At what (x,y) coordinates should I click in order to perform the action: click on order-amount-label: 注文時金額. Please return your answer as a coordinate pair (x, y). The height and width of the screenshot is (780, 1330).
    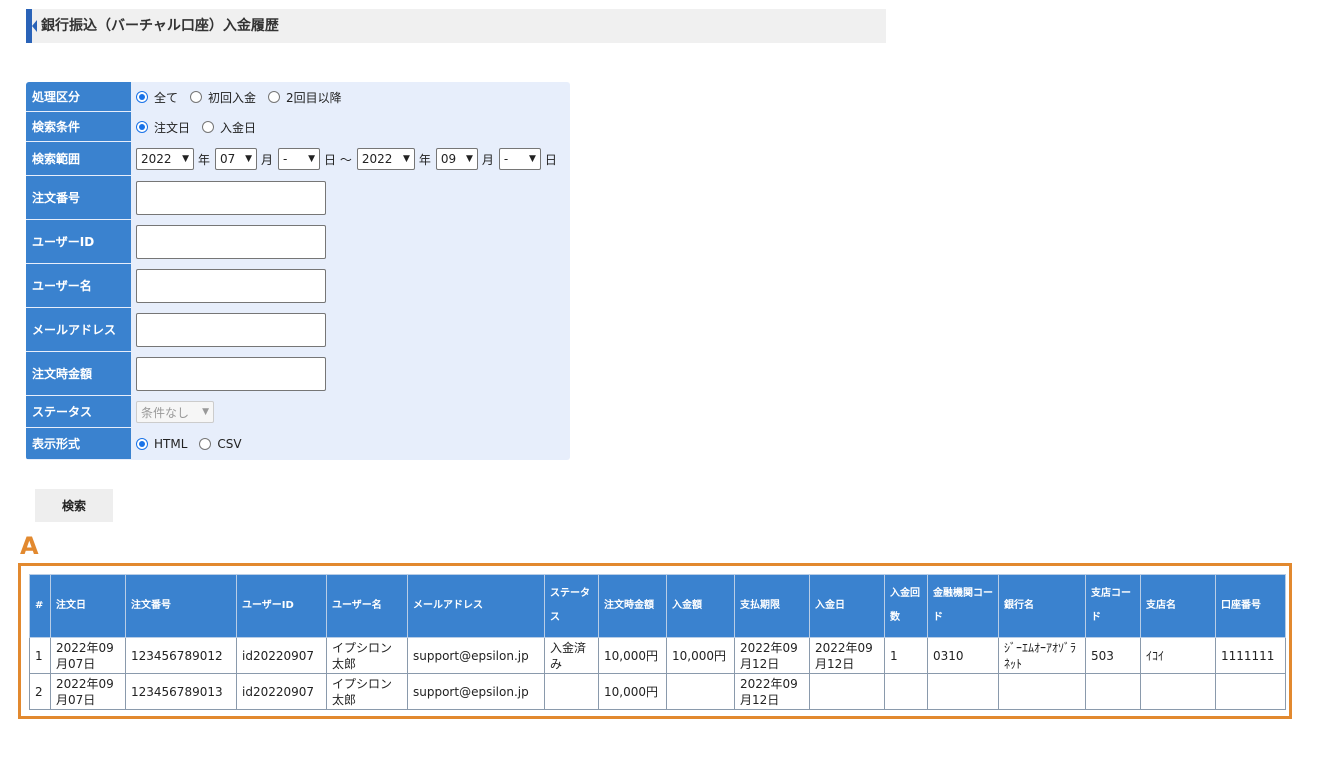
    Looking at the image, I should click on (78, 373).